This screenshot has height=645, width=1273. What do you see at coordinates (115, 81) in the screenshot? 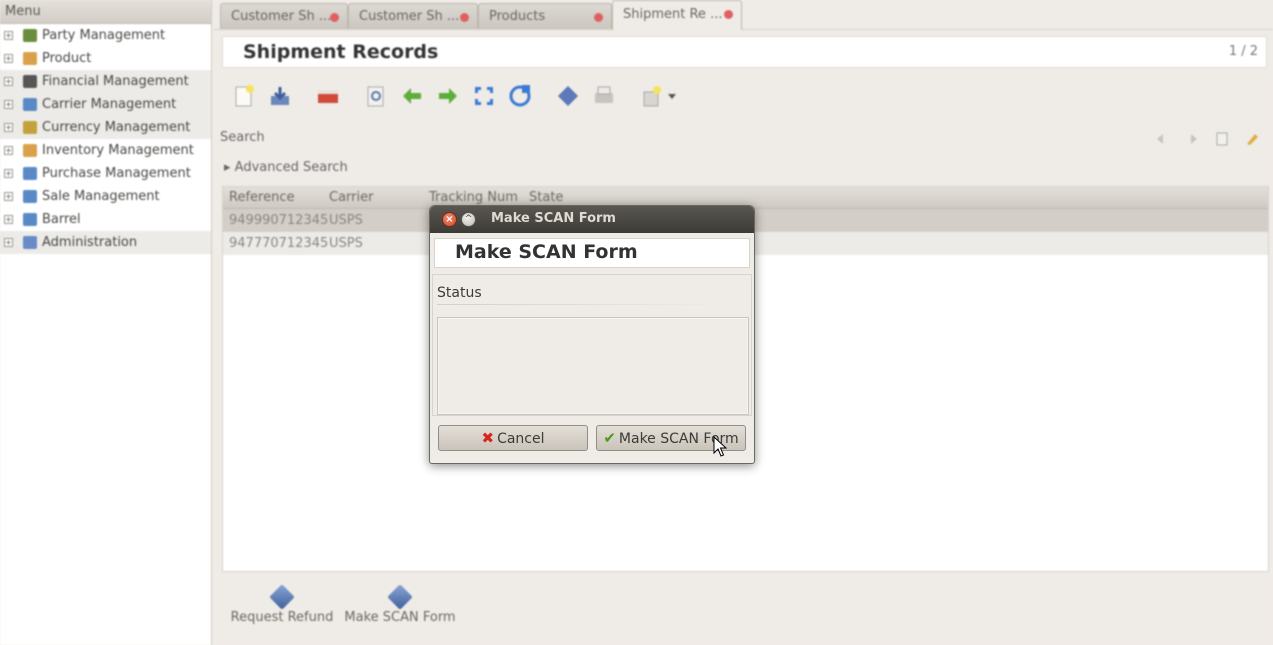
I see `sidebar-item-label: Financial Management` at bounding box center [115, 81].